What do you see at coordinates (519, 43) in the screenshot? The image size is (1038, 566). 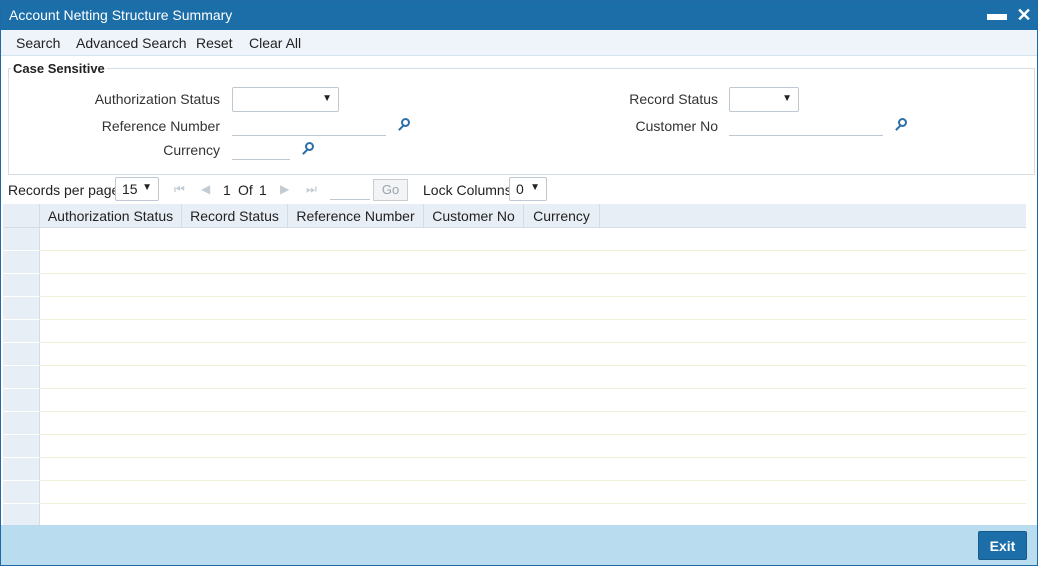 I see `toolbar: Search Advanced Search Reset Clear All` at bounding box center [519, 43].